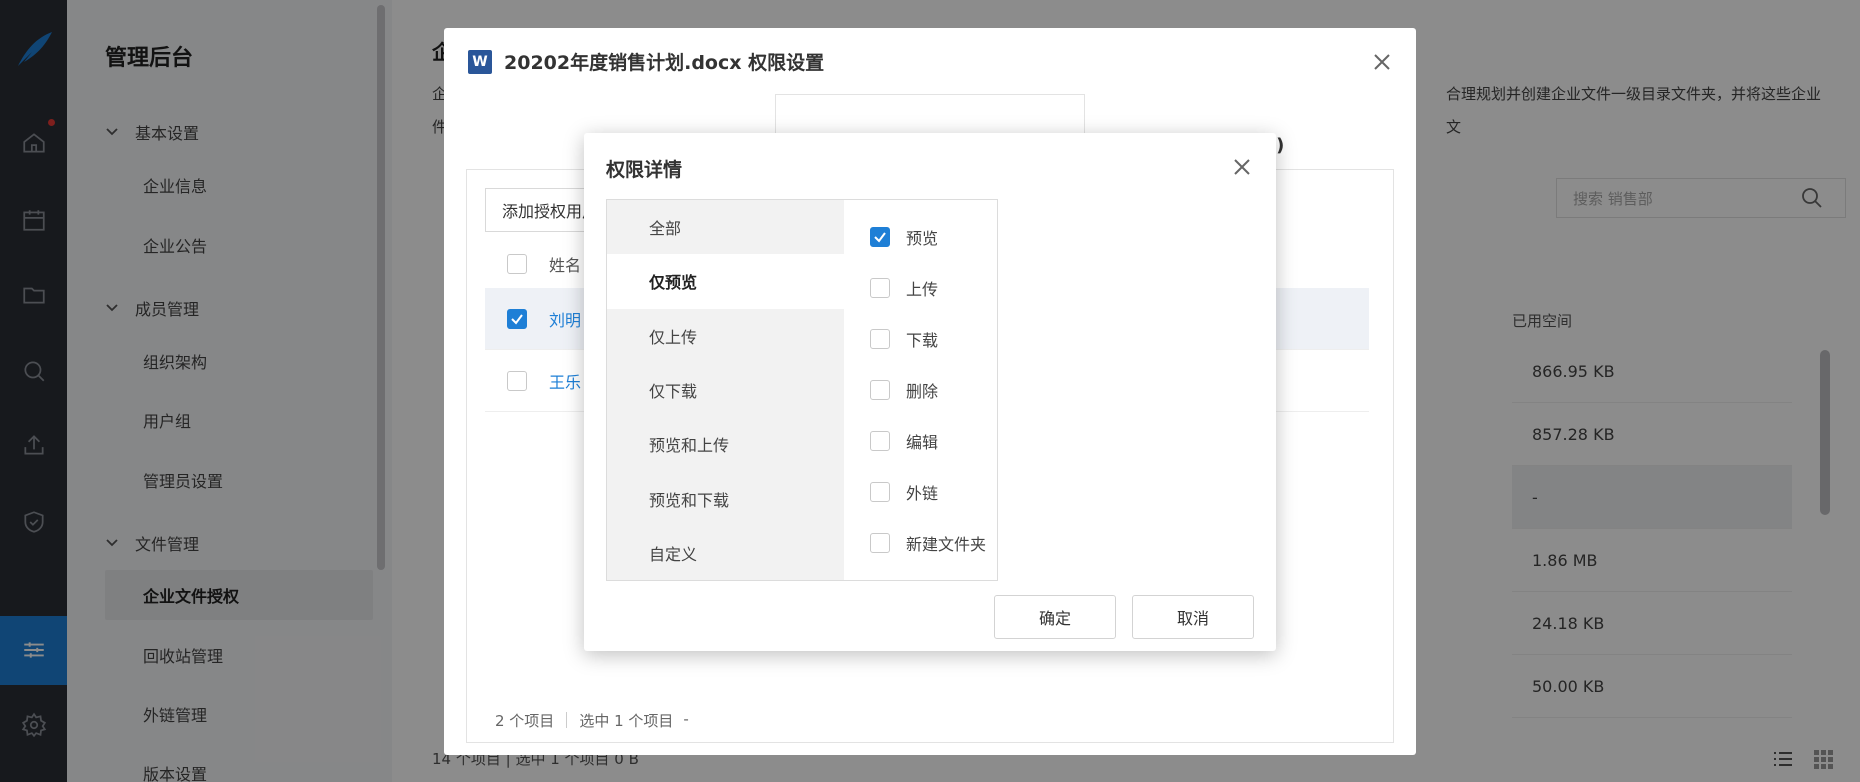 This screenshot has width=1860, height=782. What do you see at coordinates (480, 61) in the screenshot?
I see `word-file-icon: W` at bounding box center [480, 61].